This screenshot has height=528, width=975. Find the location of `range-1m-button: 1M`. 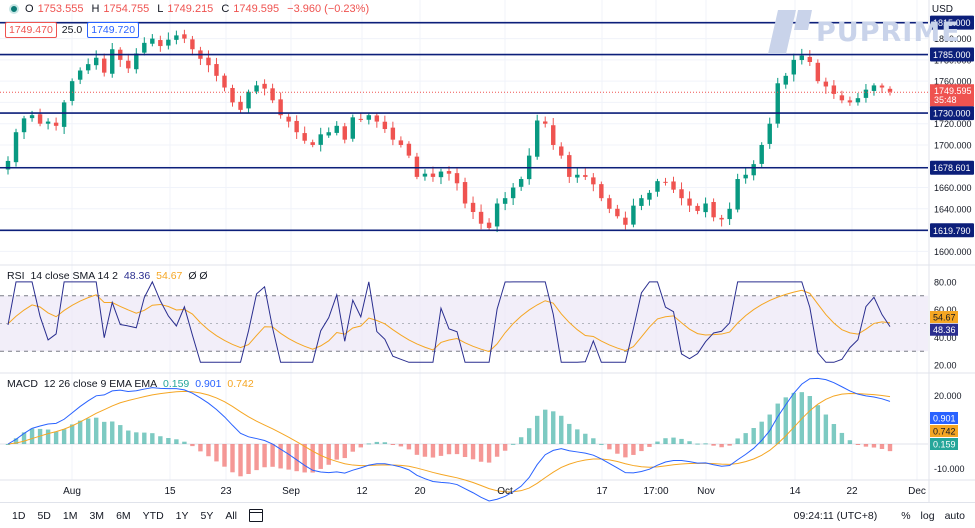

range-1m-button: 1M is located at coordinates (70, 516).